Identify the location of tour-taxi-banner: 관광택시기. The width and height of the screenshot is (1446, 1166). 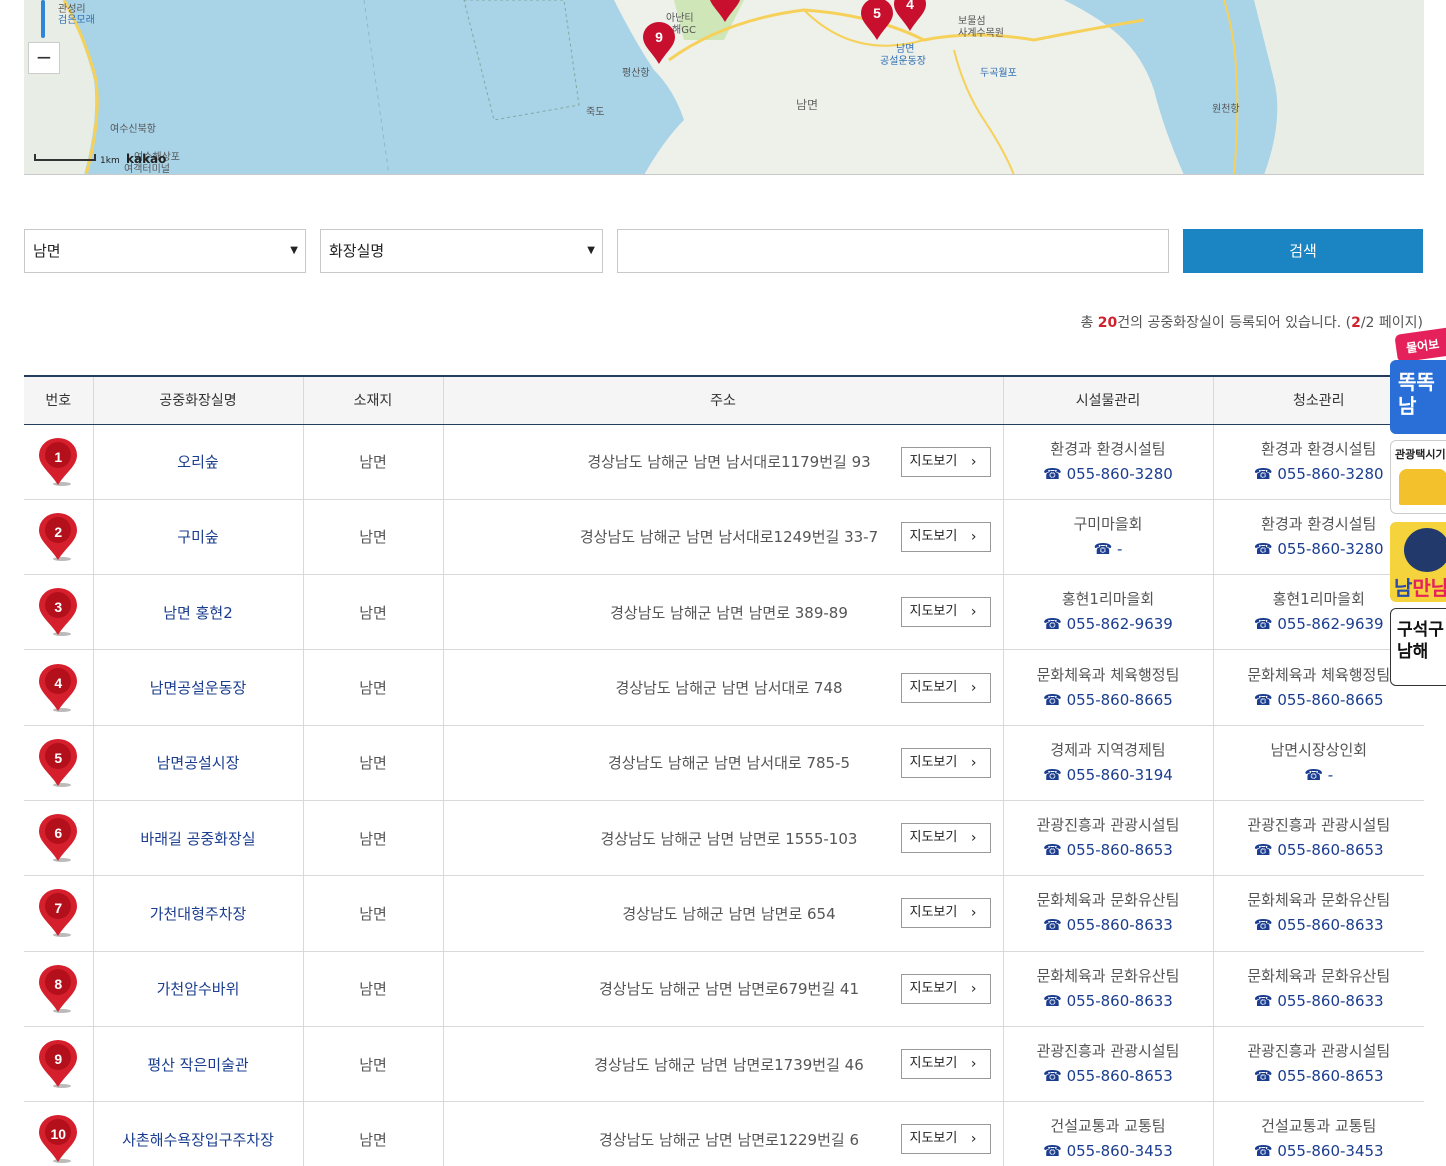
(1418, 477).